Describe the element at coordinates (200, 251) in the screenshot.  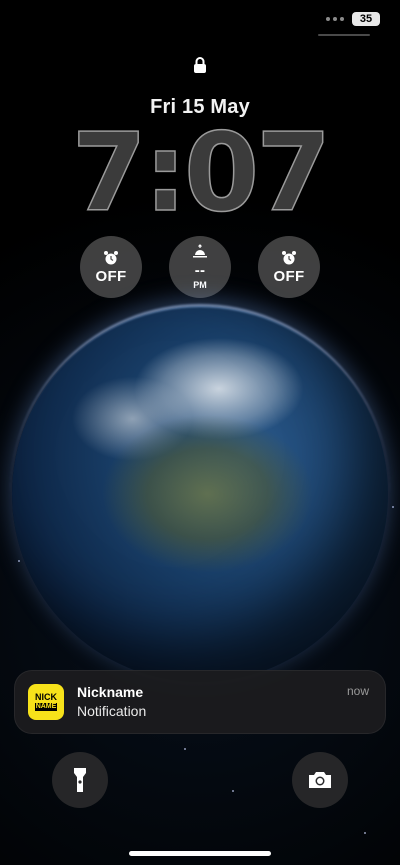
I see `sunrise-icon` at that location.